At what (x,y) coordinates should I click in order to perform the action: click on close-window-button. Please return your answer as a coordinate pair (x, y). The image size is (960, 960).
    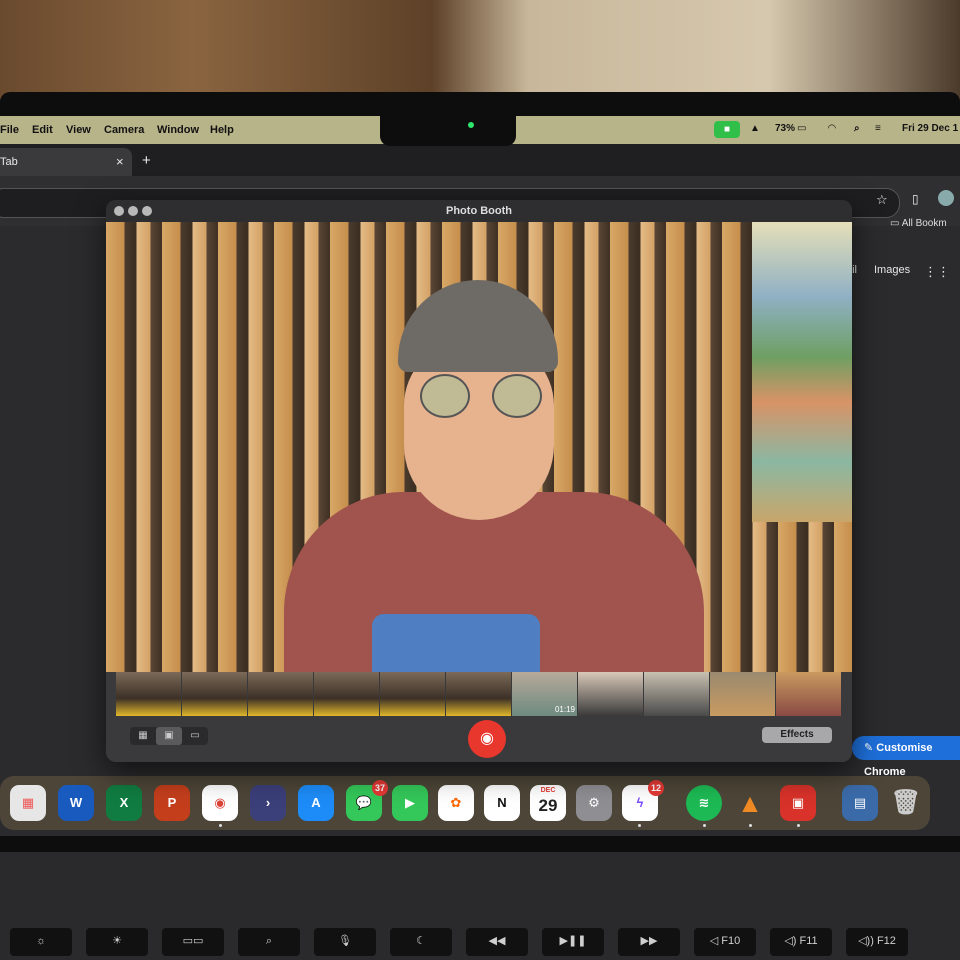
    Looking at the image, I should click on (119, 211).